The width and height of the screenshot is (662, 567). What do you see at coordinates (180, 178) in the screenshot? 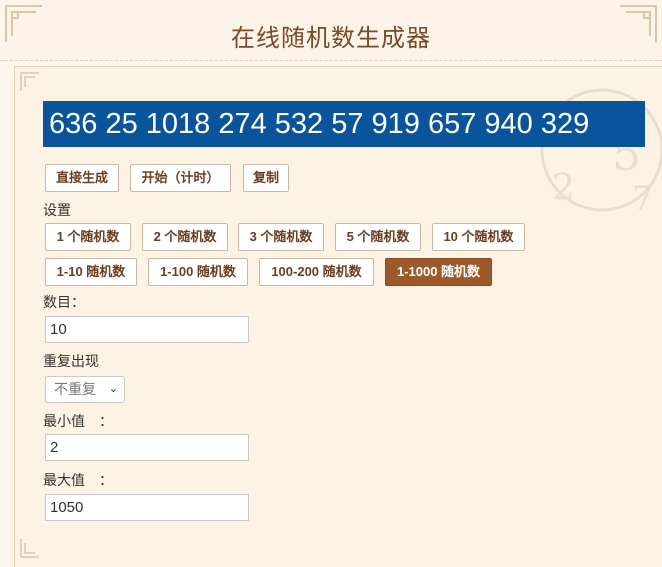
I see `start-timer-button: 开始（计时）` at bounding box center [180, 178].